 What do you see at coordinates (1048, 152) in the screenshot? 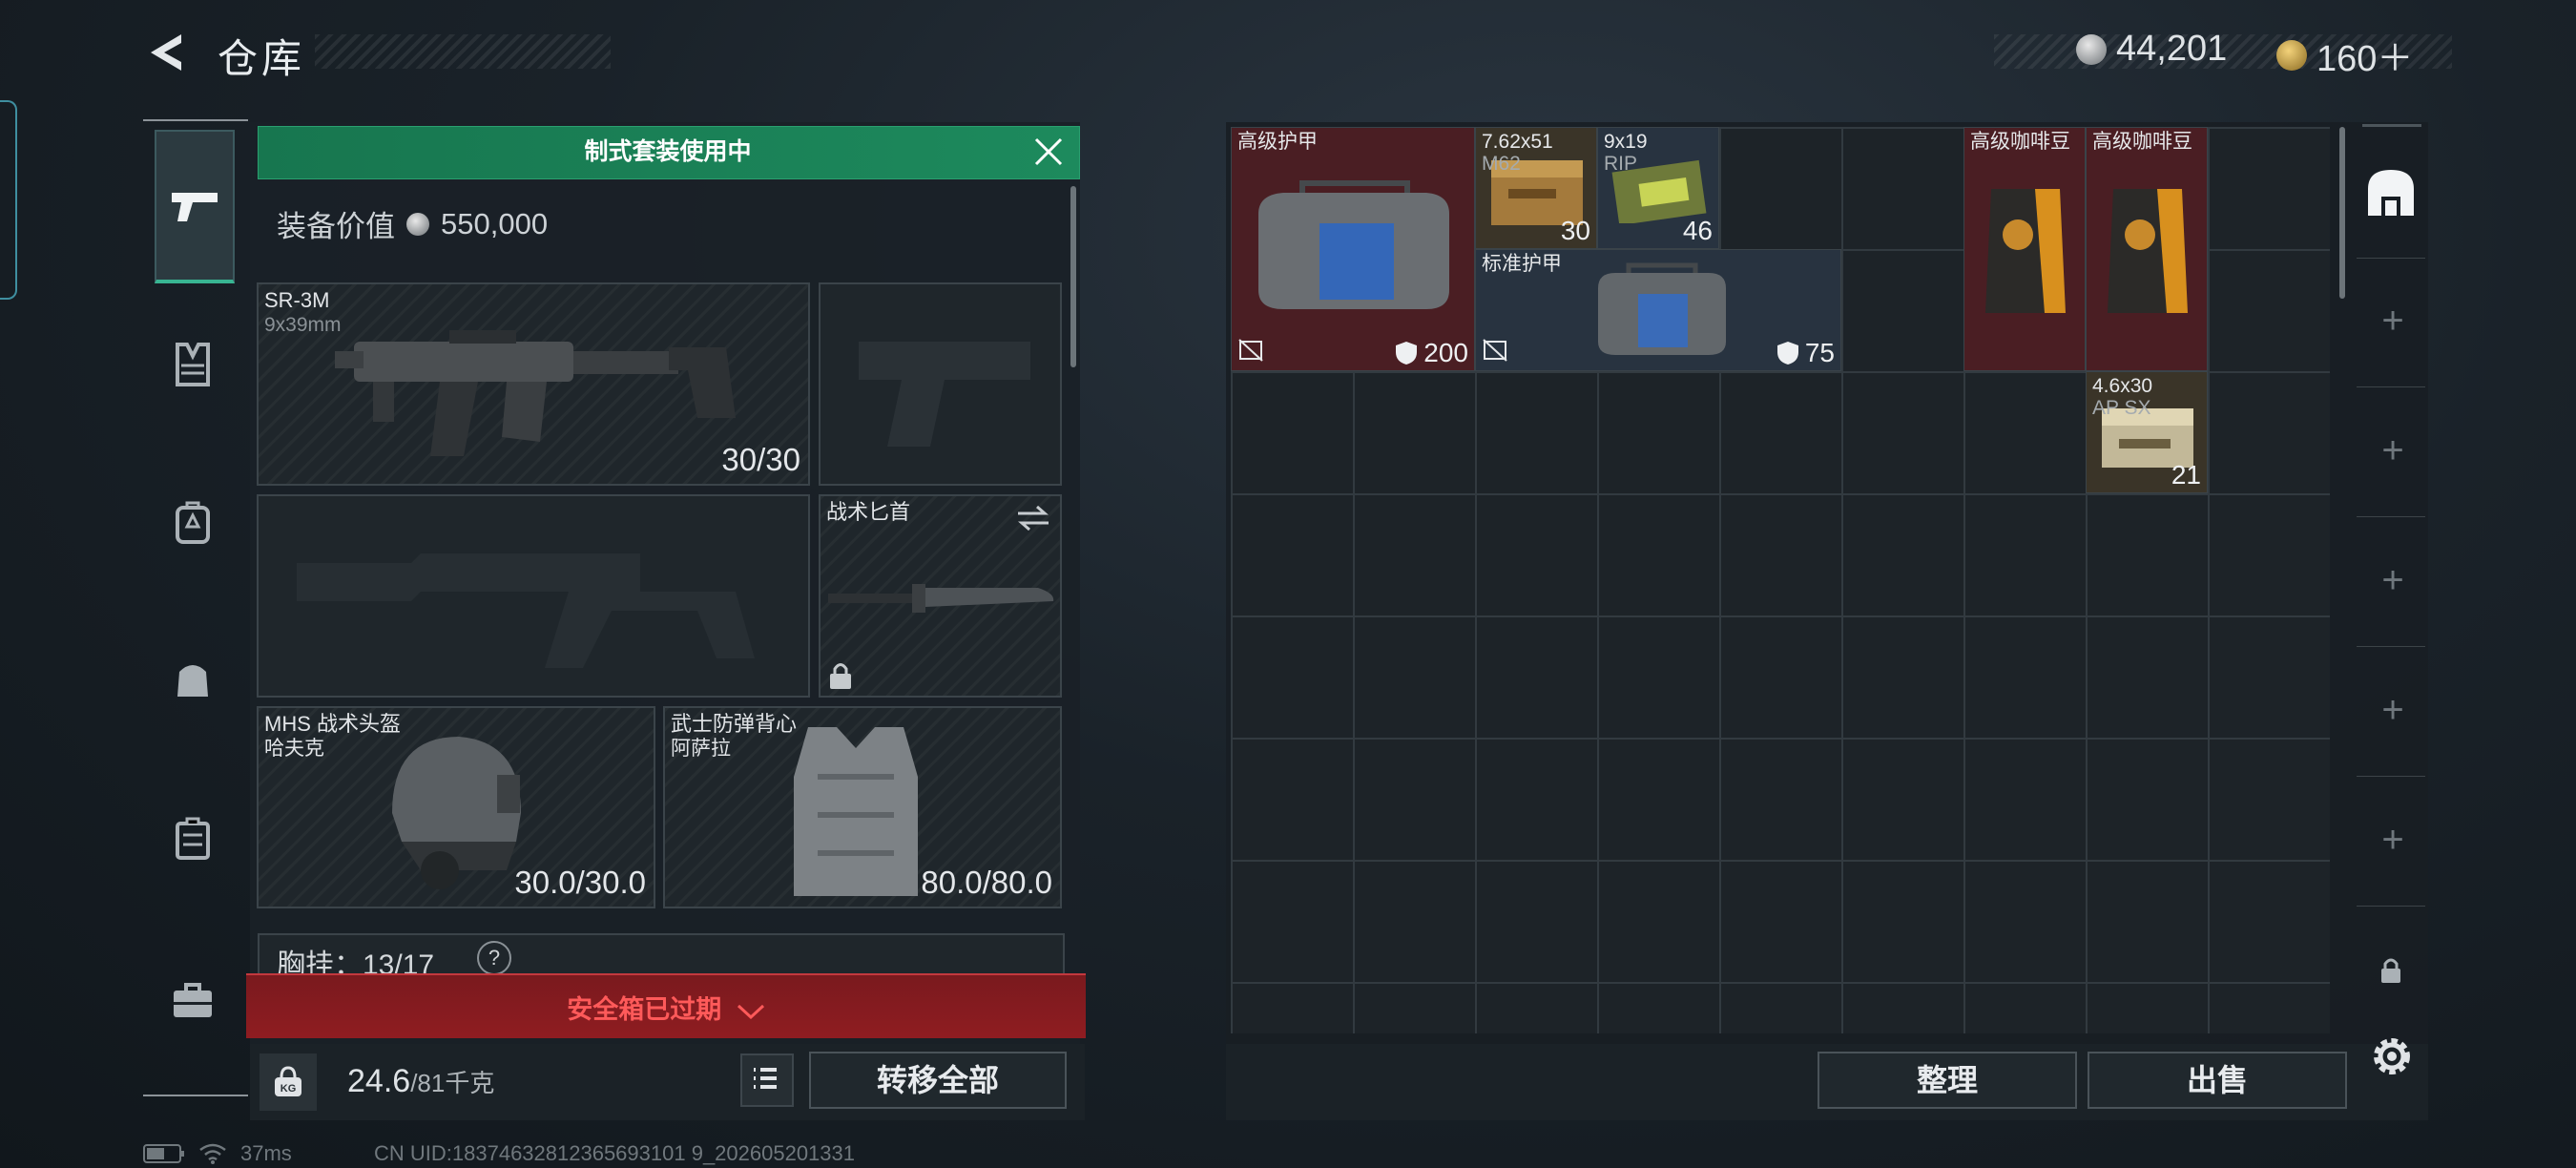
I see `close-suit-button` at bounding box center [1048, 152].